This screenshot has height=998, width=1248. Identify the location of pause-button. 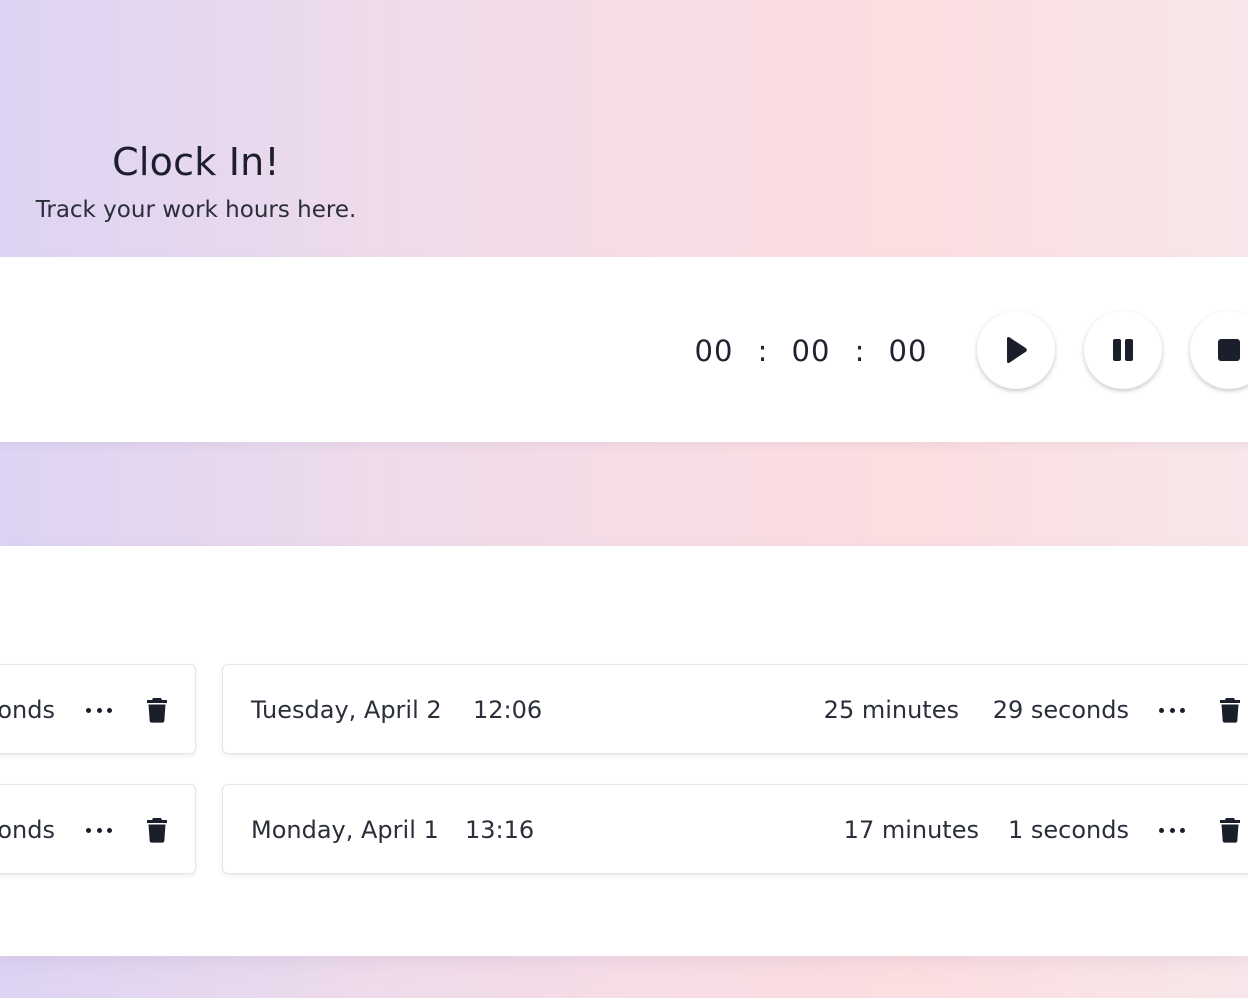
(1123, 350).